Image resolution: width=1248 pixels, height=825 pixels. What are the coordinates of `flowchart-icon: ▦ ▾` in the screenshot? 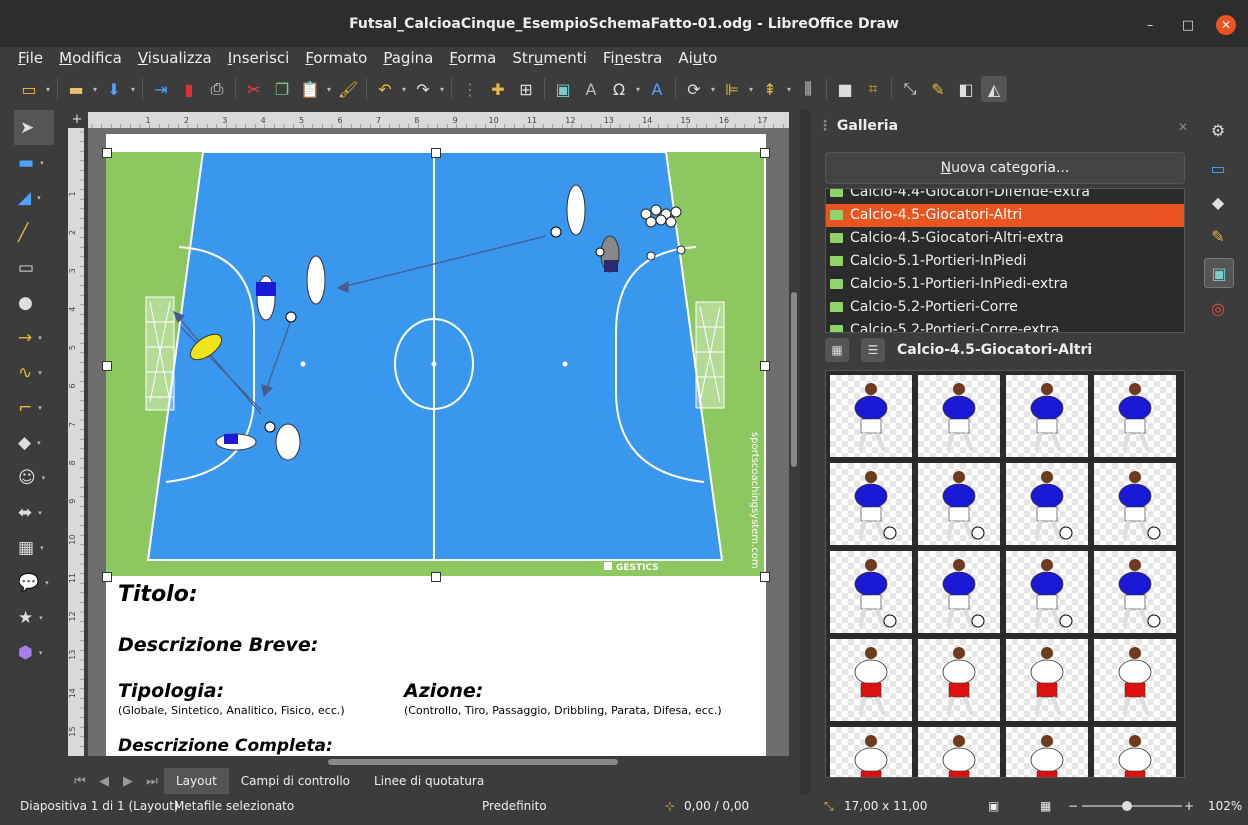 It's located at (35, 547).